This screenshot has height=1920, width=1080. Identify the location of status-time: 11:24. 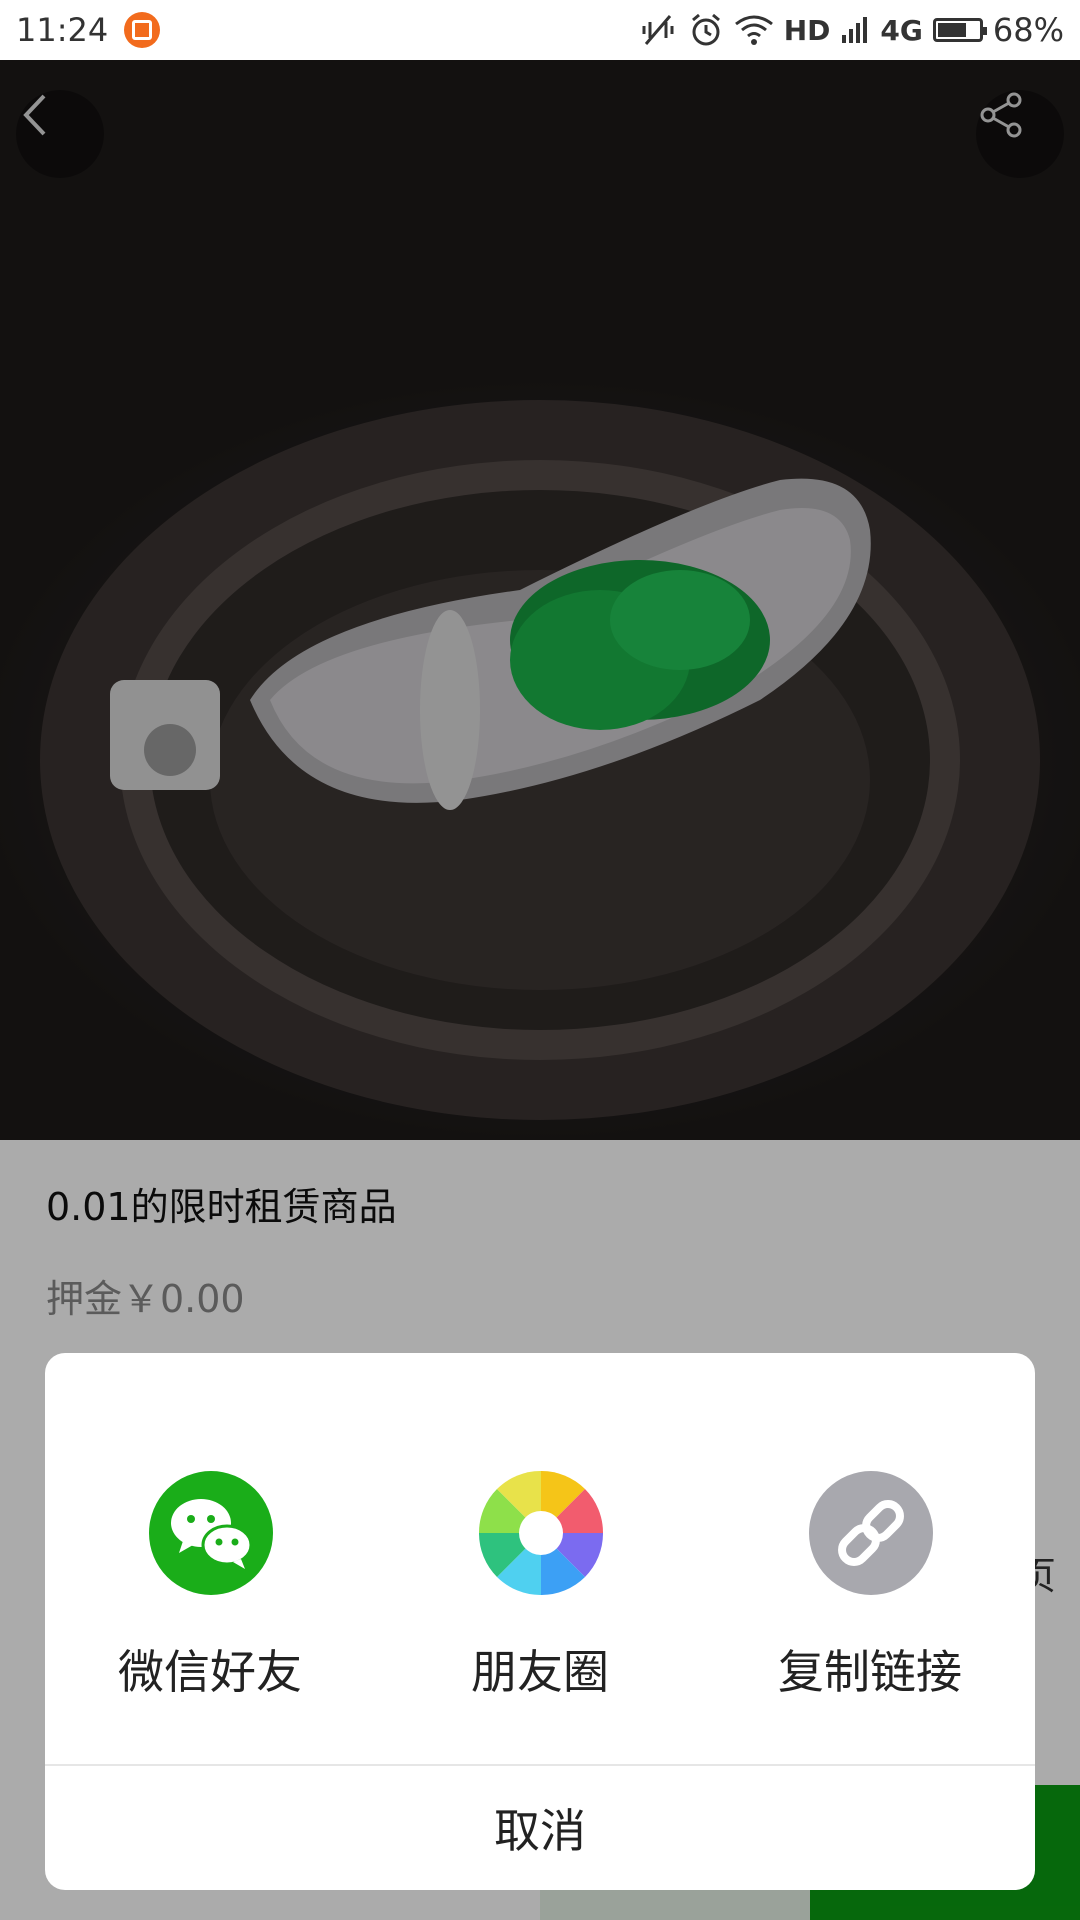
(62, 30).